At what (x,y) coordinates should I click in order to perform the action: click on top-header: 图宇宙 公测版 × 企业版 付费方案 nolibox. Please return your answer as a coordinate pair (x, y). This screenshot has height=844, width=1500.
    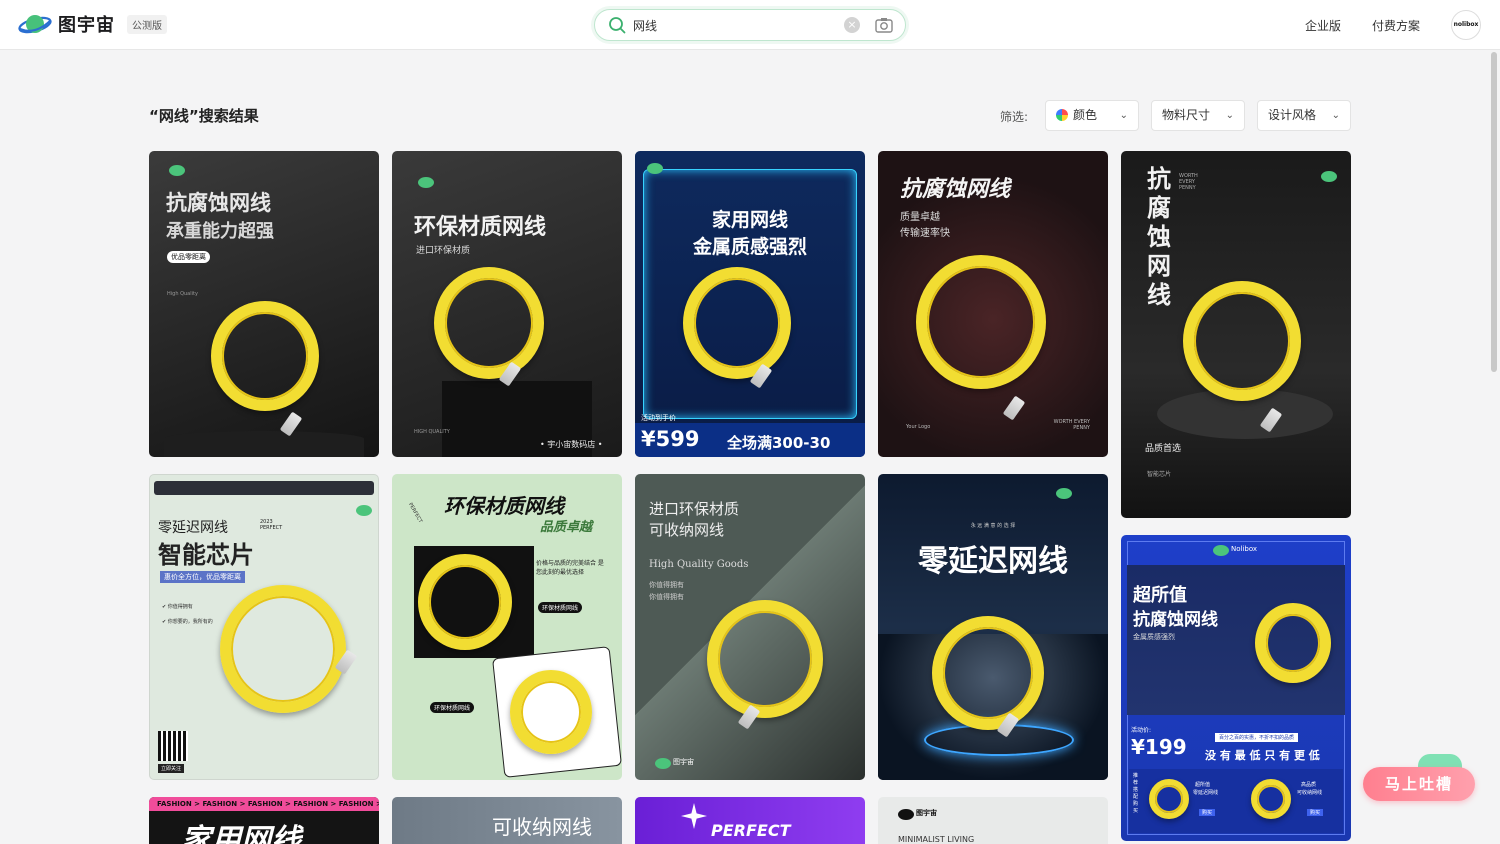
    Looking at the image, I should click on (750, 25).